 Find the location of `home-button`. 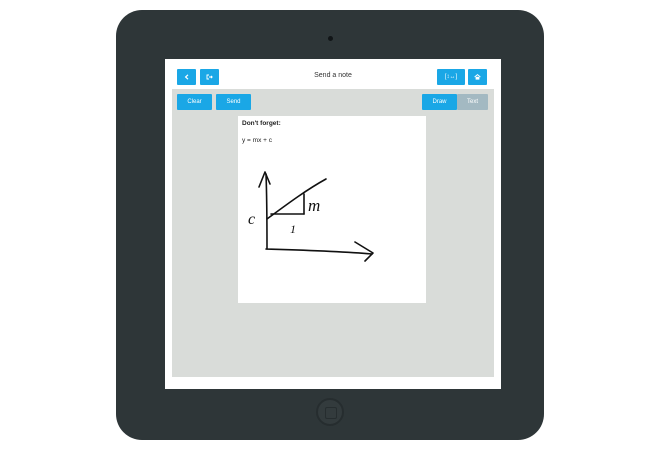

home-button is located at coordinates (477, 77).